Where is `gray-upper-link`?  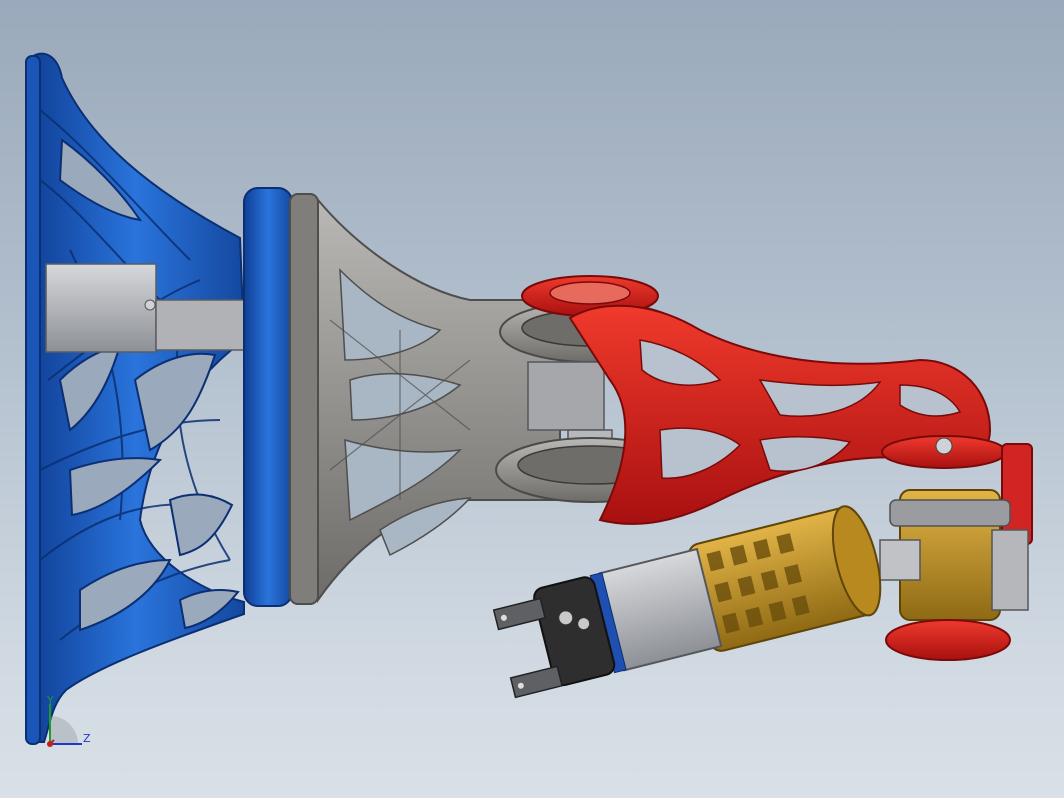 gray-upper-link is located at coordinates (439, 400).